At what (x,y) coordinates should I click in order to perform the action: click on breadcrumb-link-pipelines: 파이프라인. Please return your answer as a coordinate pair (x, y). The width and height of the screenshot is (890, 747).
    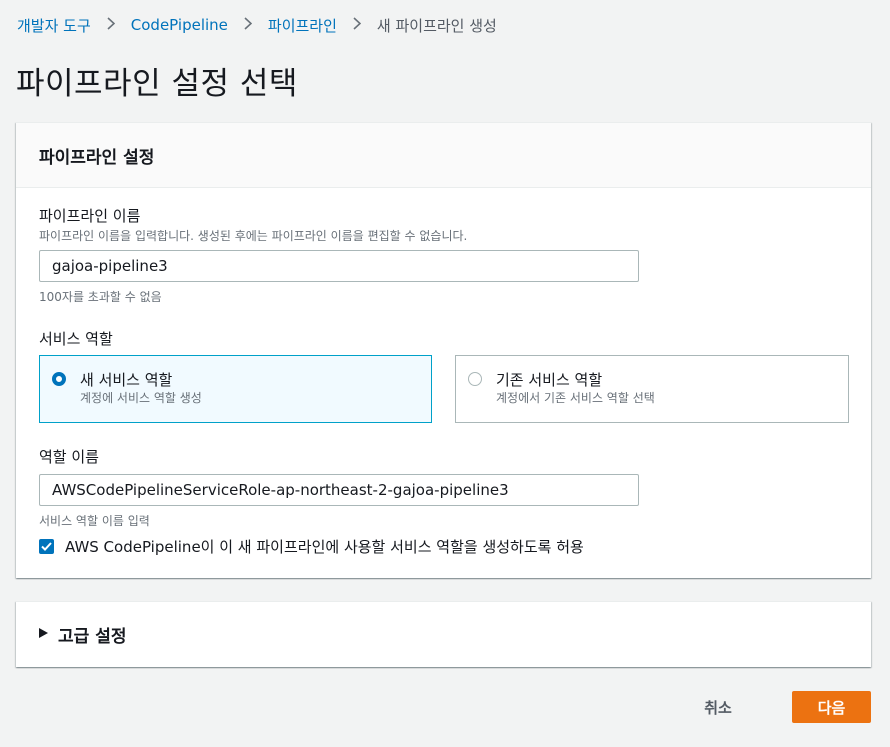
    Looking at the image, I should click on (302, 25).